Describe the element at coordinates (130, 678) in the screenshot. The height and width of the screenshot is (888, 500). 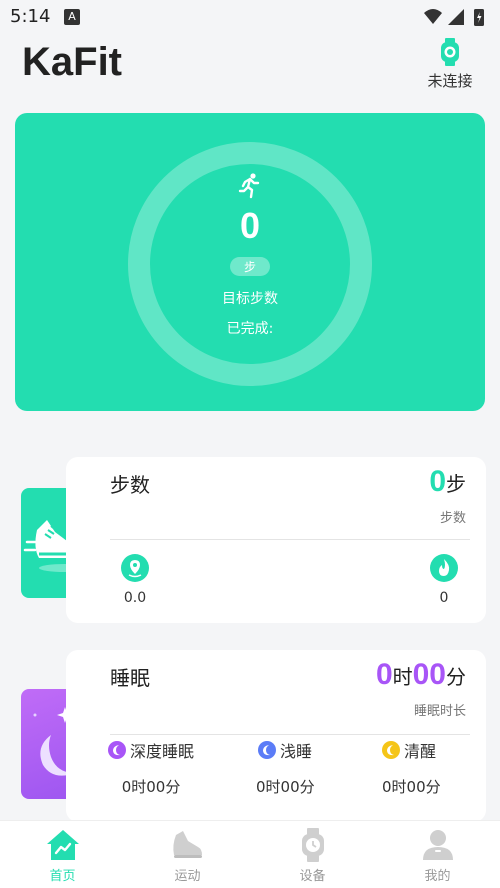
I see `sleep-card-title: 睡眠` at that location.